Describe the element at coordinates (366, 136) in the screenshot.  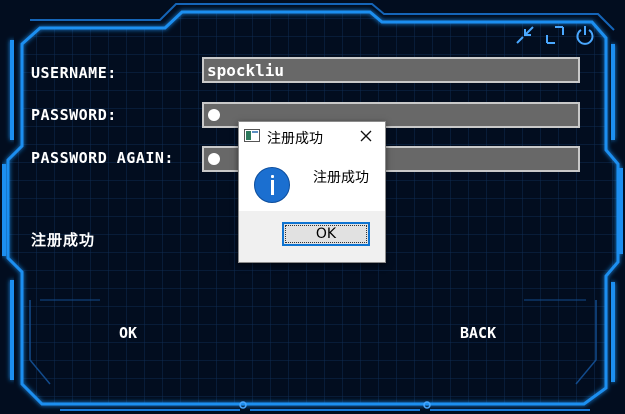
I see `close-icon` at that location.